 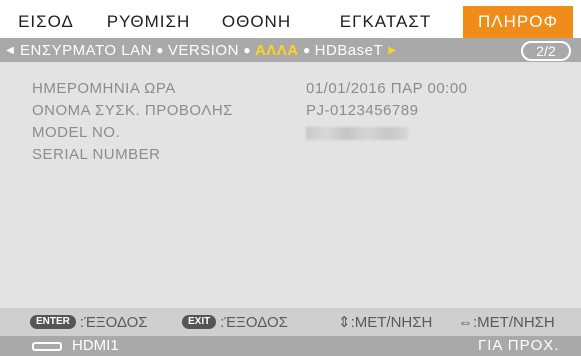 What do you see at coordinates (47, 346) in the screenshot?
I see `hdmi-connector-icon` at bounding box center [47, 346].